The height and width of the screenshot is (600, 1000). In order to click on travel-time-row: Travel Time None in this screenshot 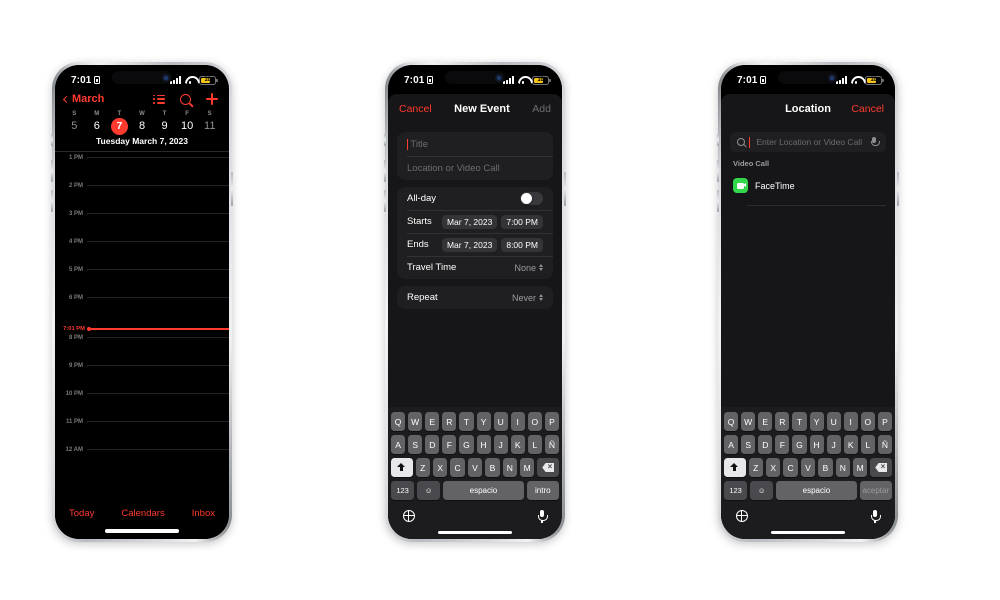, I will do `click(475, 267)`.